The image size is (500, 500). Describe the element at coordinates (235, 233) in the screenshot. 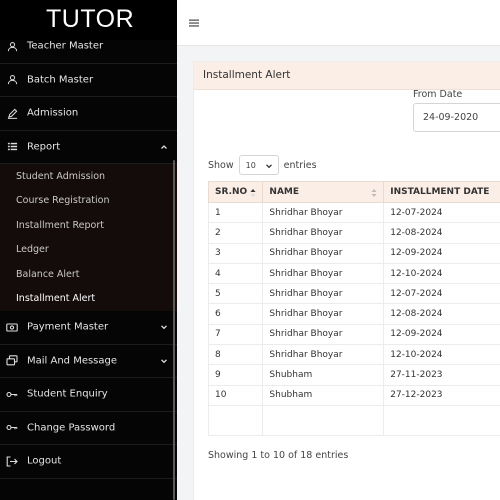

I see `cell-srno: 2` at that location.